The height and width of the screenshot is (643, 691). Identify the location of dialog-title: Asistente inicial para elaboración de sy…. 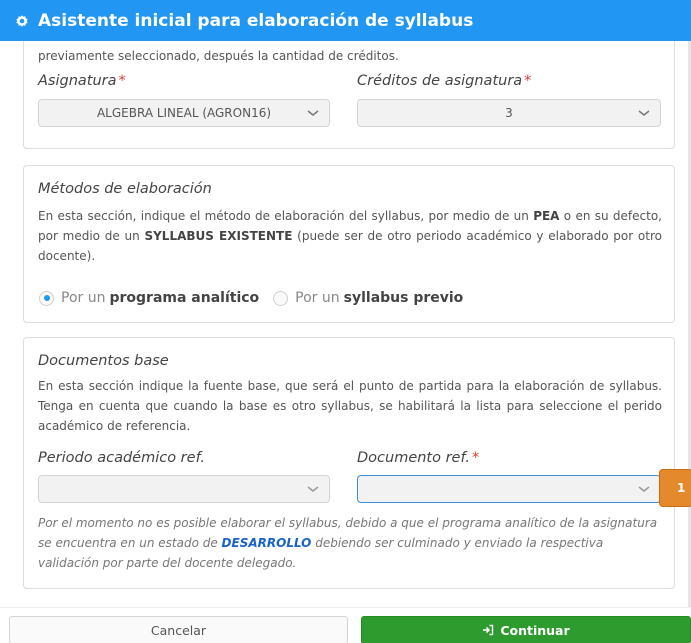
(256, 20).